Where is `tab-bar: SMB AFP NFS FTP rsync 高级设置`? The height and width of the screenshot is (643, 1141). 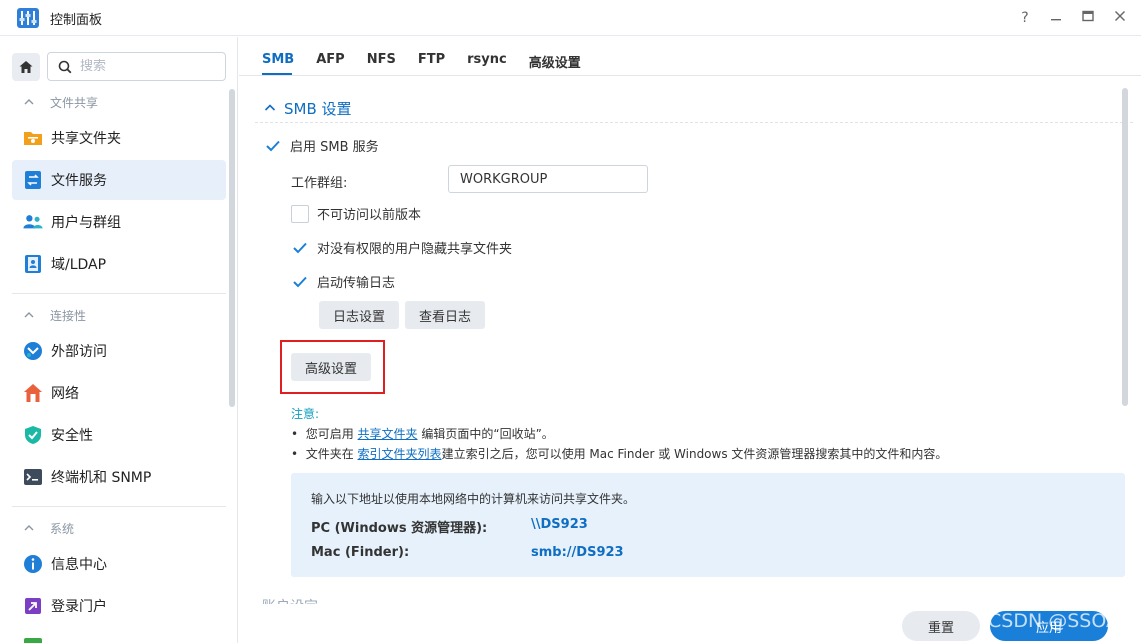
tab-bar: SMB AFP NFS FTP rsync 高级设置 is located at coordinates (432, 64).